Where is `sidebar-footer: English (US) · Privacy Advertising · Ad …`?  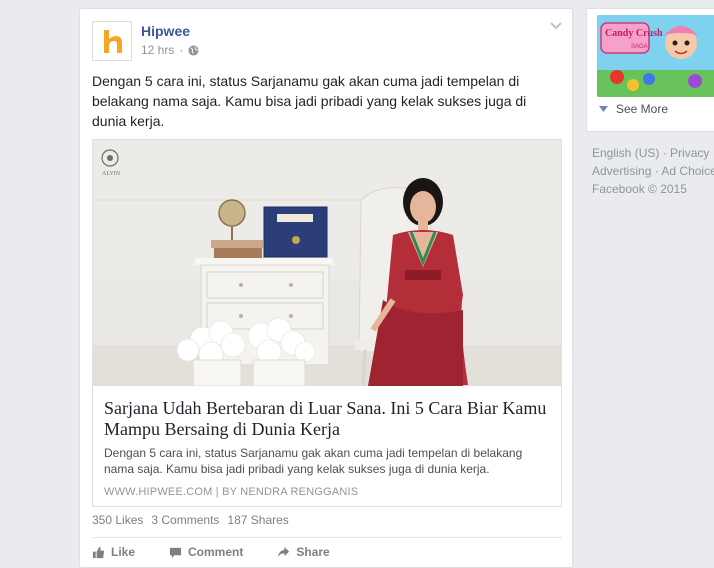
sidebar-footer: English (US) · Privacy Advertising · Ad … is located at coordinates (653, 171).